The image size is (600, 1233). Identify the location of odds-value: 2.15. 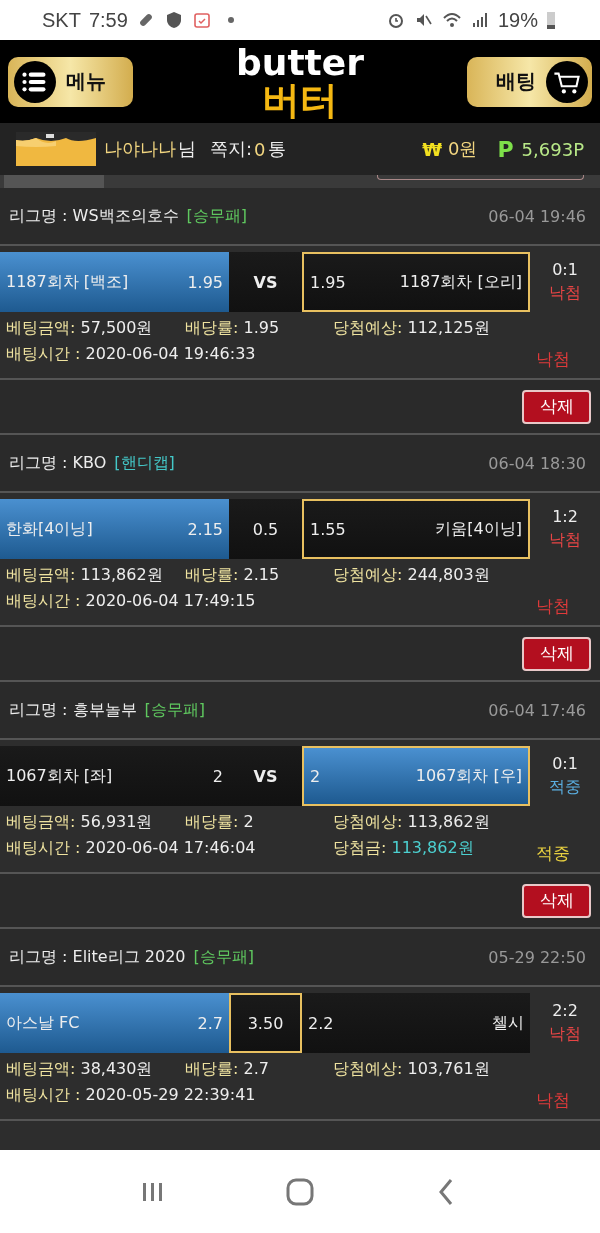
(205, 529).